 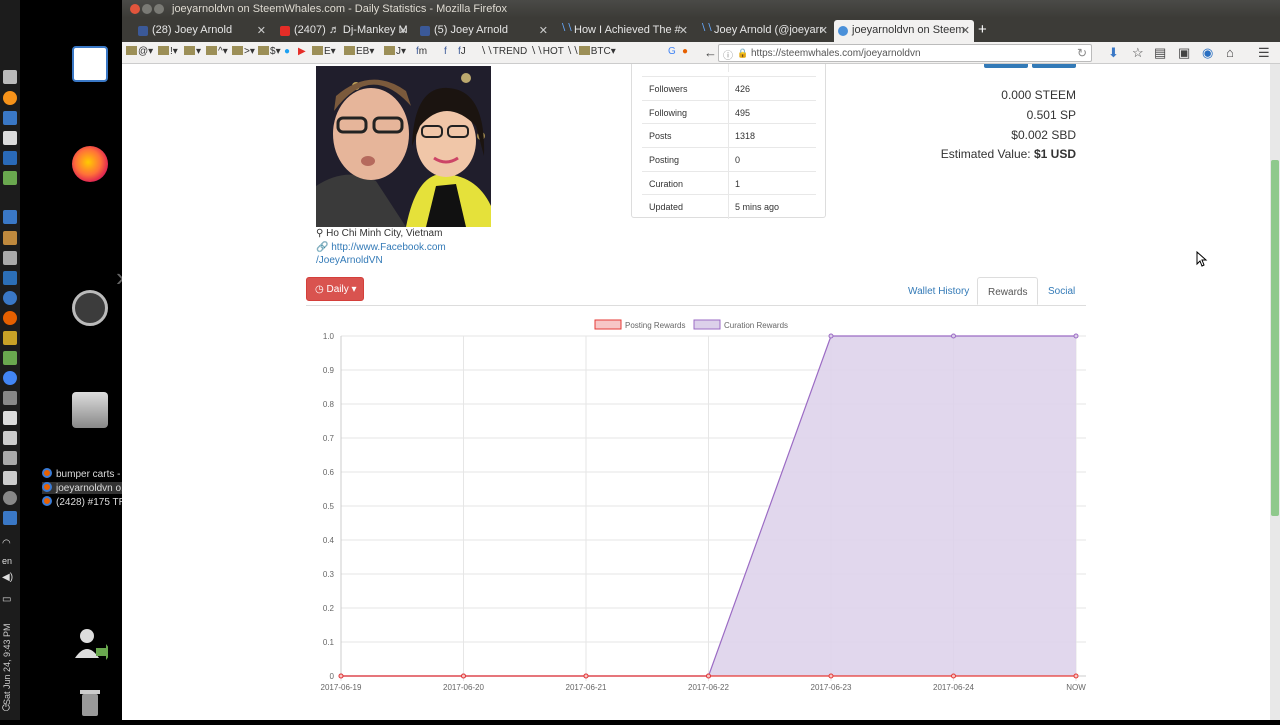 I want to click on clock: Sat Jun 24, 9:43 PM, so click(x=7, y=664).